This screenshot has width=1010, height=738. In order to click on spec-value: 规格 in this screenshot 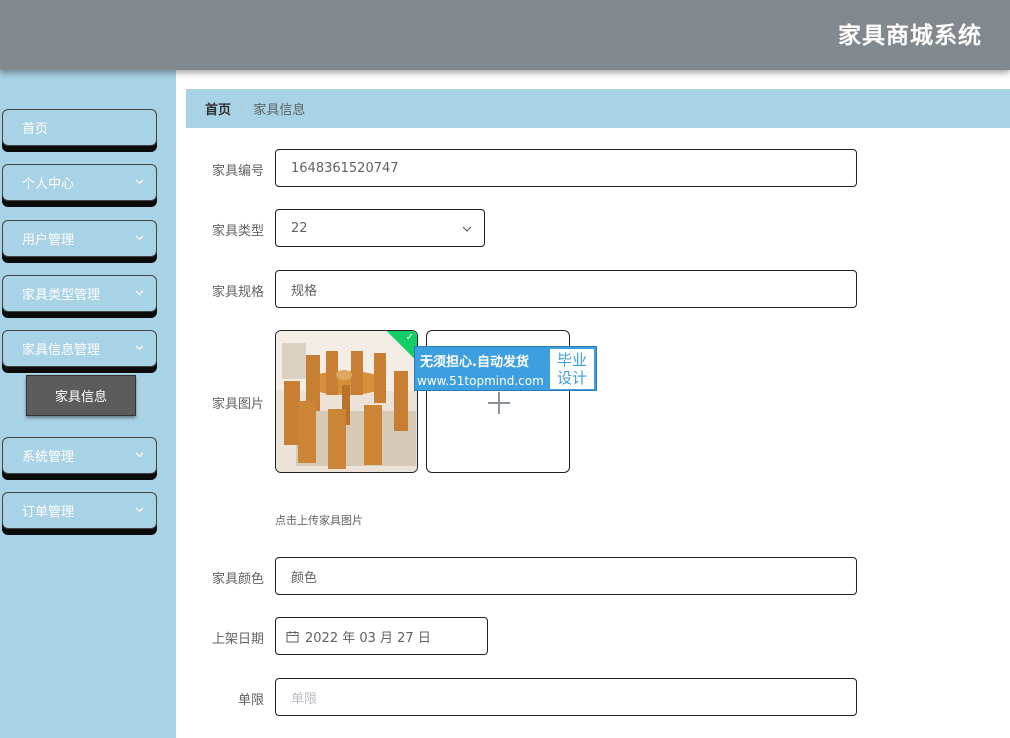, I will do `click(304, 291)`.